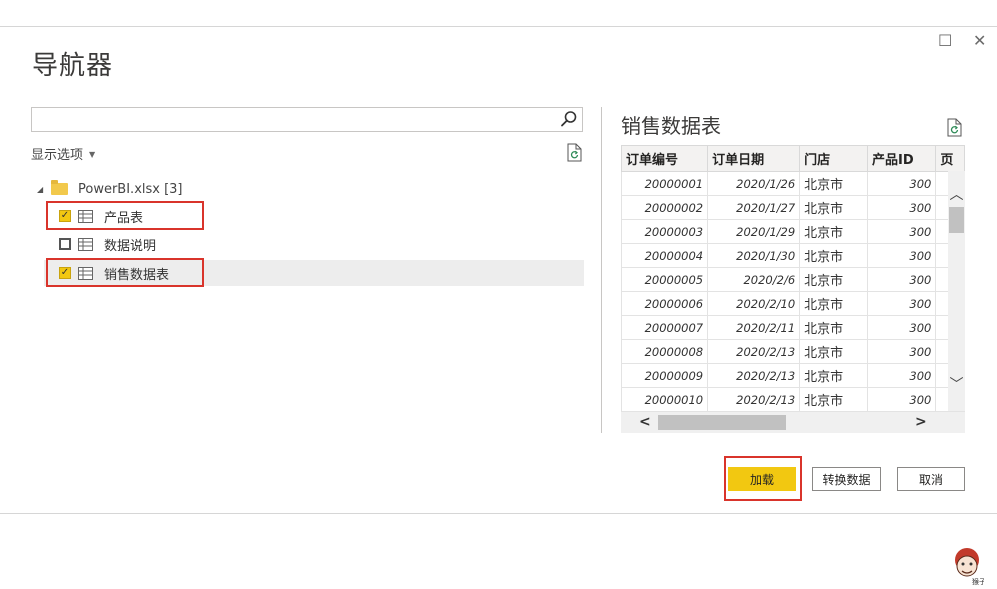 This screenshot has width=997, height=589. I want to click on display-options-dropdown: 显示选项 ▼, so click(63, 153).